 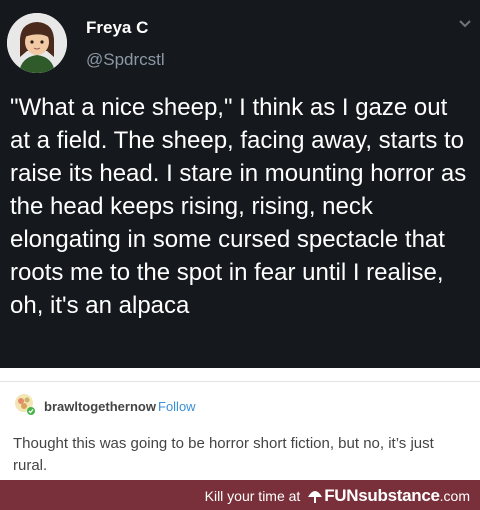 What do you see at coordinates (24, 404) in the screenshot?
I see `reblog-badge-icon` at bounding box center [24, 404].